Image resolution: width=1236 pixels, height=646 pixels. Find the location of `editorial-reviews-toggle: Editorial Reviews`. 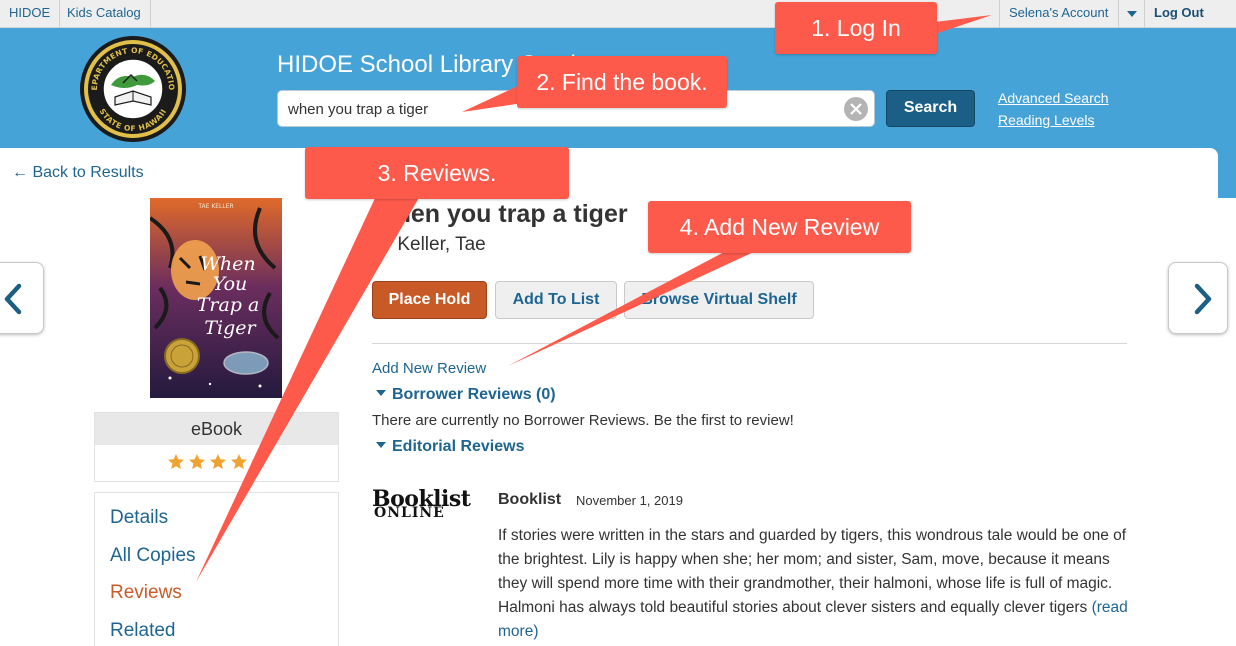

editorial-reviews-toggle: Editorial Reviews is located at coordinates (450, 447).